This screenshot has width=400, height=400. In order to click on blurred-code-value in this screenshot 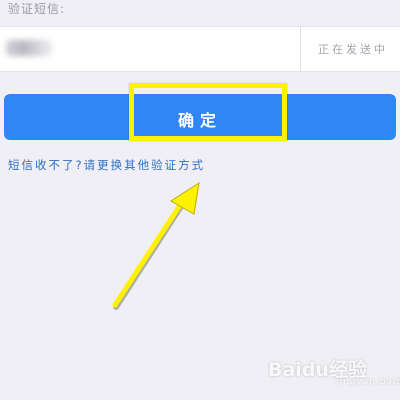, I will do `click(29, 48)`.